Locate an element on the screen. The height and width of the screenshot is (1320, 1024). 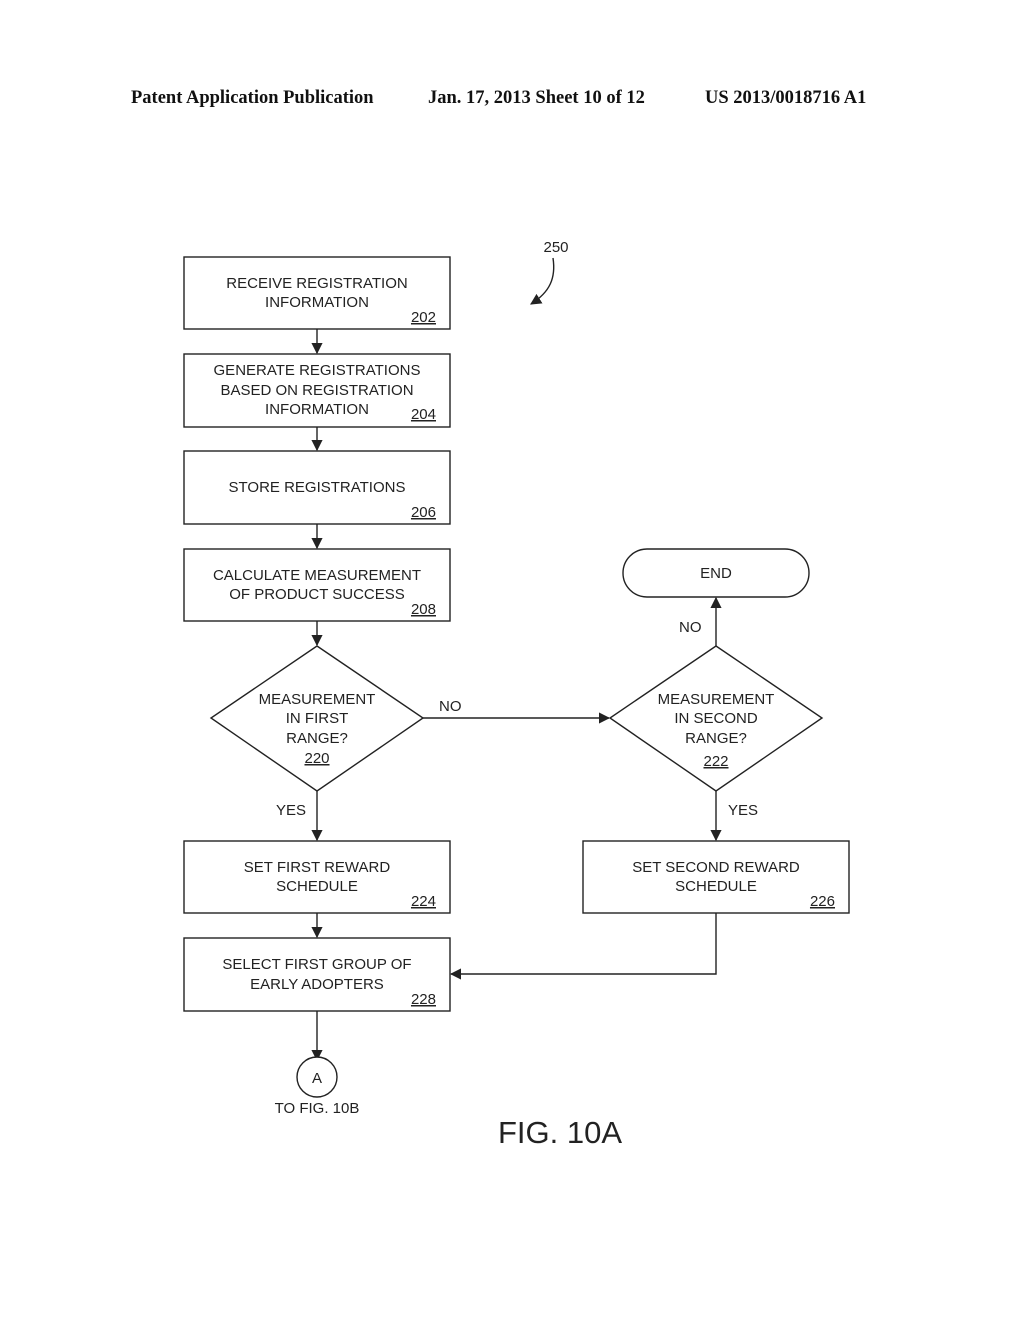
decision-222-second-range: MEASUREMENT IN SECOND RANGE? 222 is located at coordinates (716, 718).